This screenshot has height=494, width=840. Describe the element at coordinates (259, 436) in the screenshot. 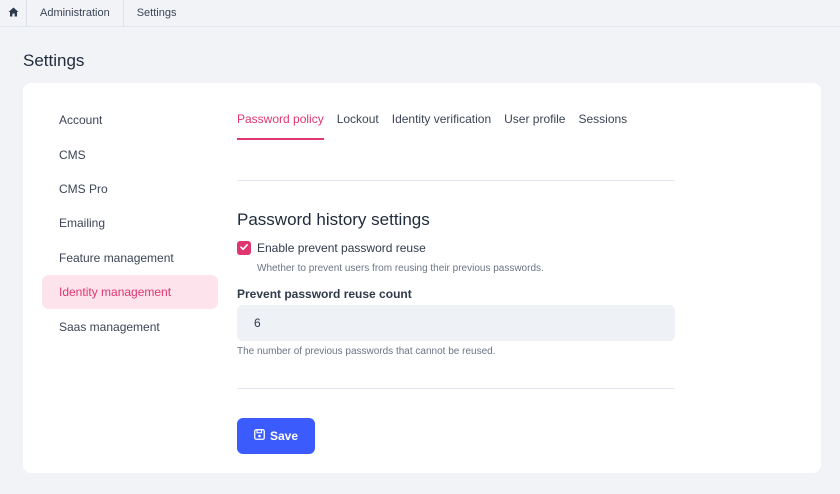

I see `floppy-disk-icon` at that location.